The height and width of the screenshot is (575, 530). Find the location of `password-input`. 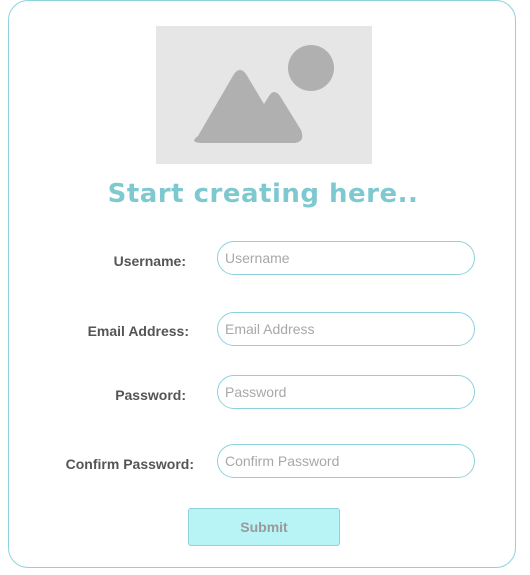

password-input is located at coordinates (346, 392).